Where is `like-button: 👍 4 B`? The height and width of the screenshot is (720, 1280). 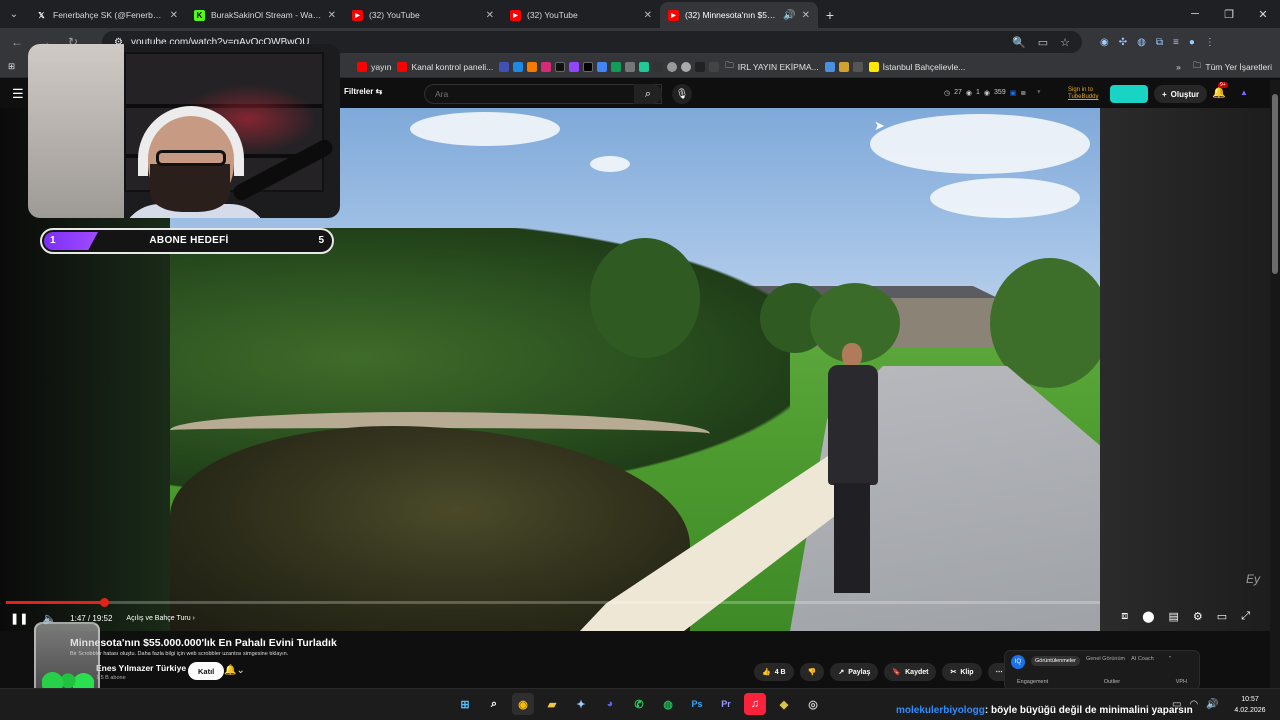 like-button: 👍 4 B is located at coordinates (774, 672).